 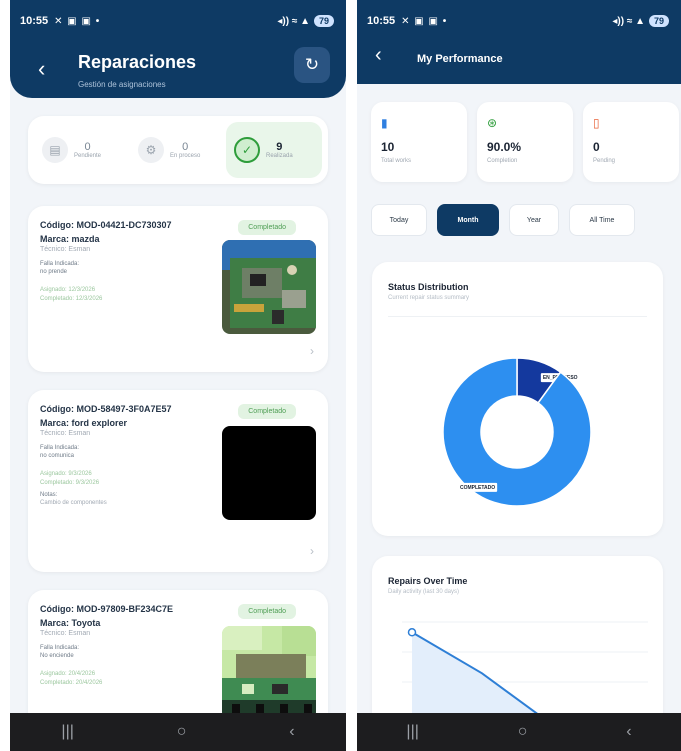 I want to click on stat-label: En proceso, so click(x=185, y=156).